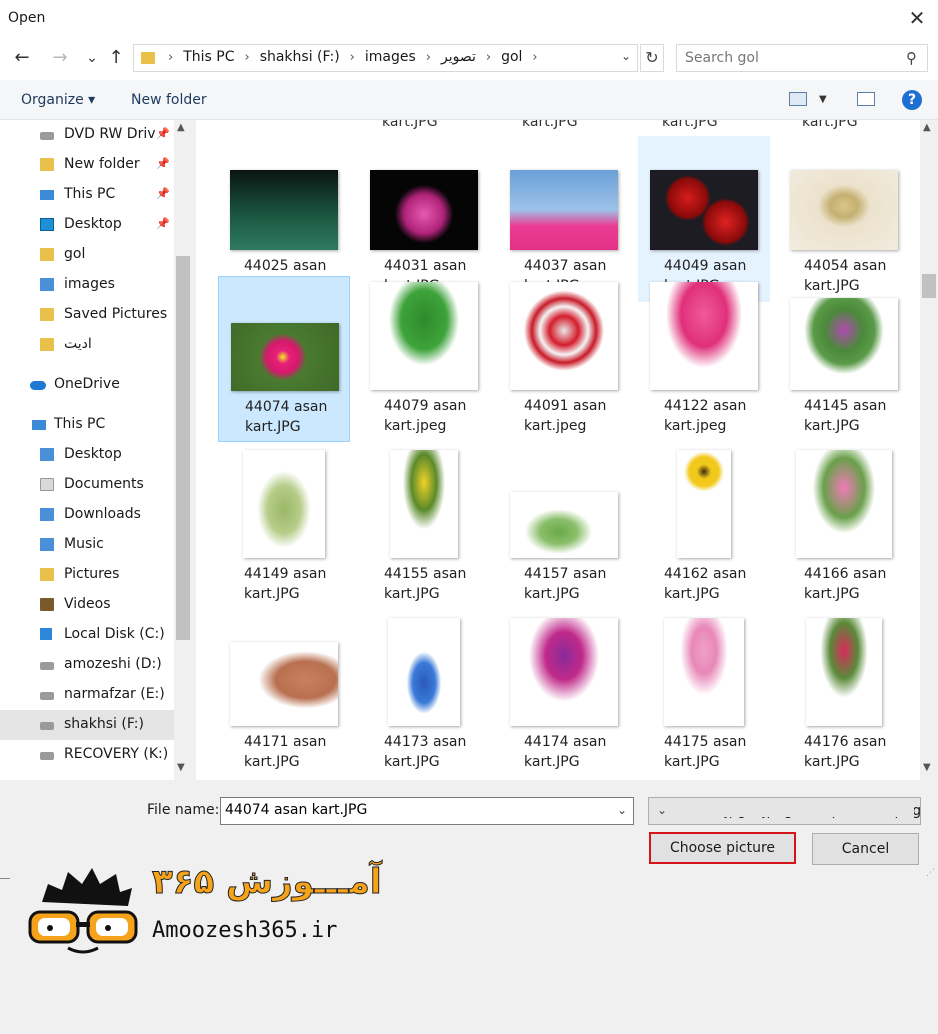  I want to click on file-tile: 44174 asan kart.JPG, so click(564, 695).